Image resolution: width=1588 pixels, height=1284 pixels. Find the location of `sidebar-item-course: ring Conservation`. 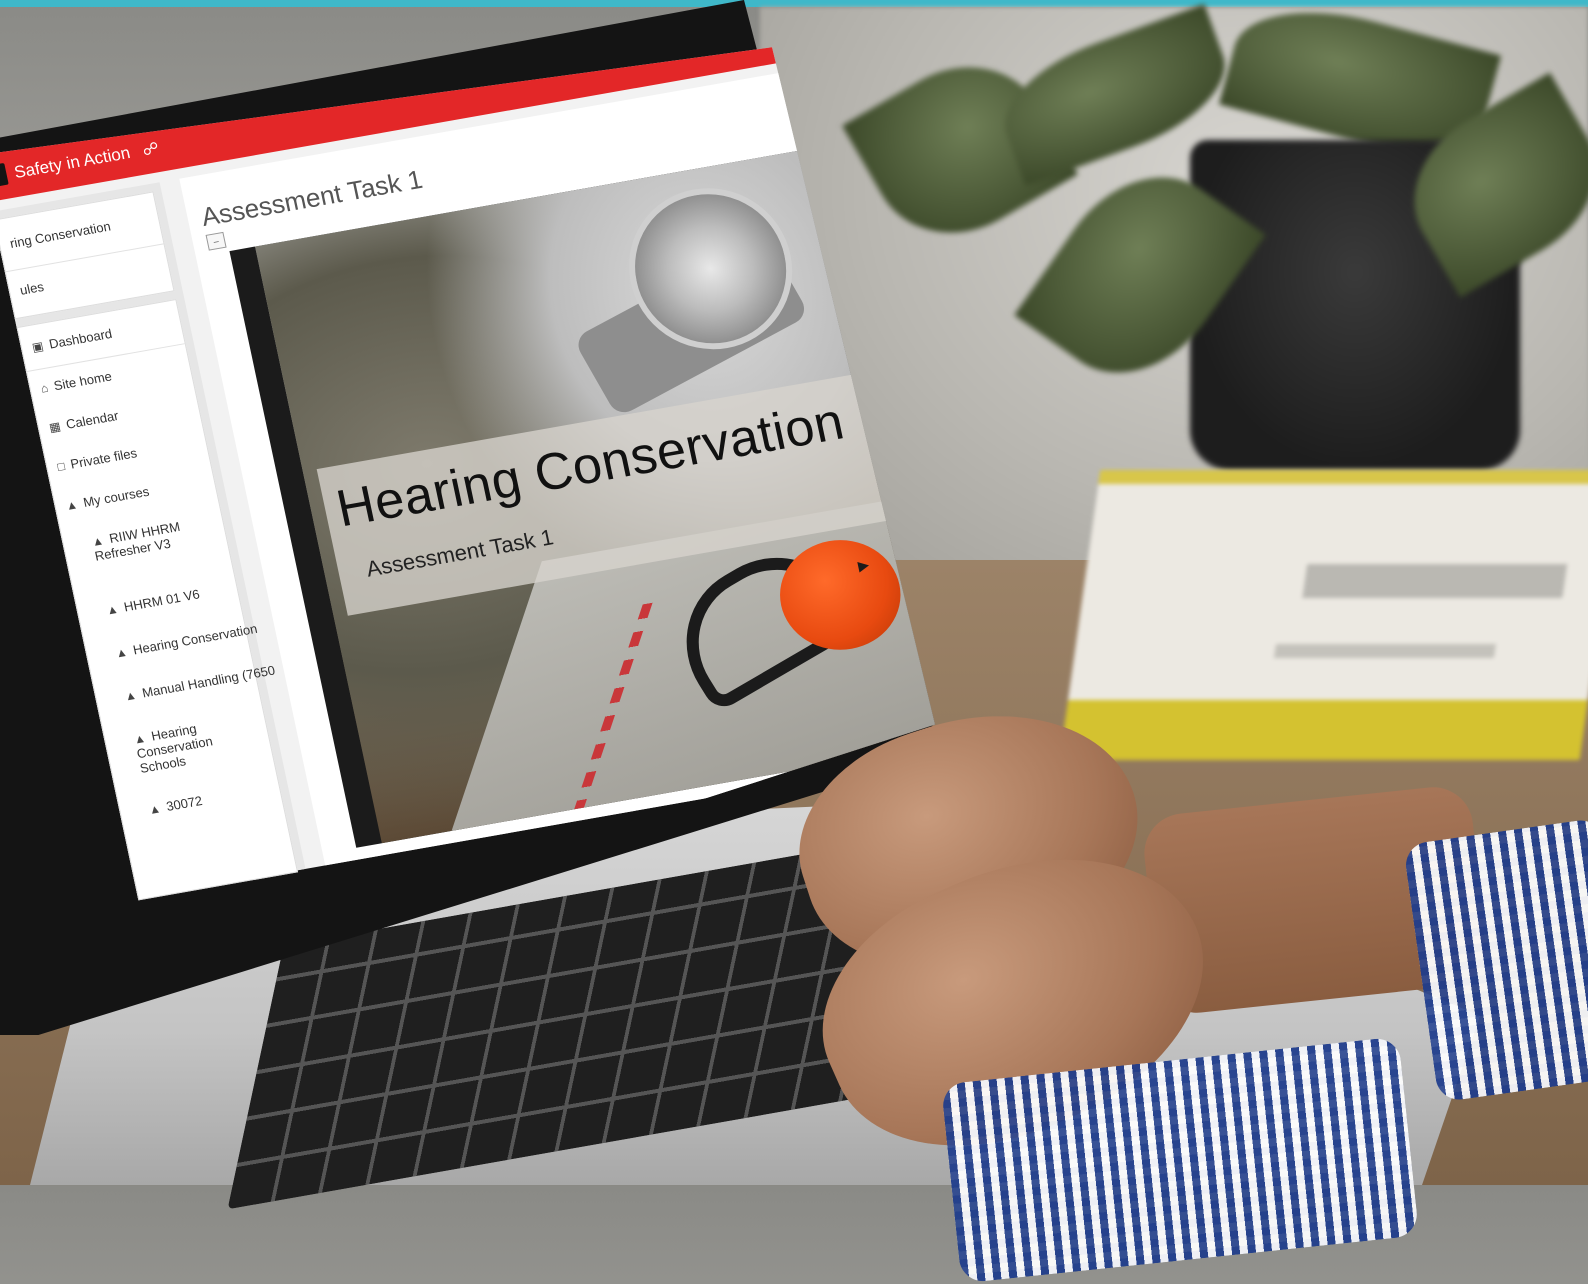

sidebar-item-course: ring Conservation is located at coordinates (61, 235).